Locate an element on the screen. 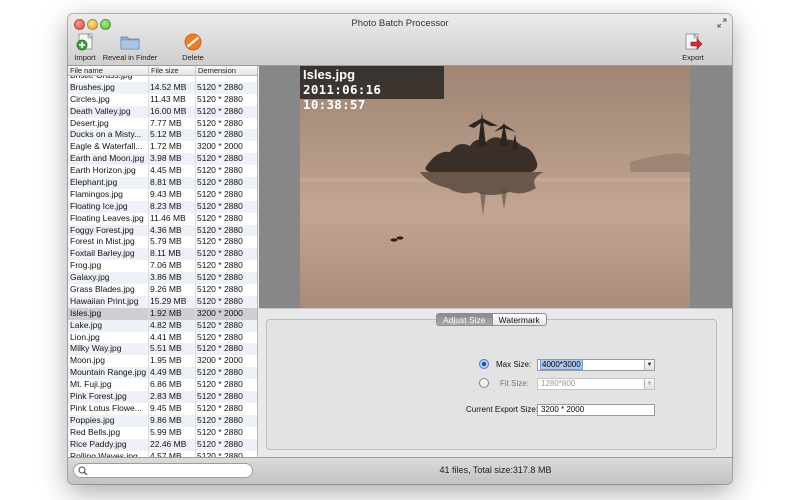 This screenshot has width=800, height=500. file-size-cell: 11.43 MB is located at coordinates (168, 98).